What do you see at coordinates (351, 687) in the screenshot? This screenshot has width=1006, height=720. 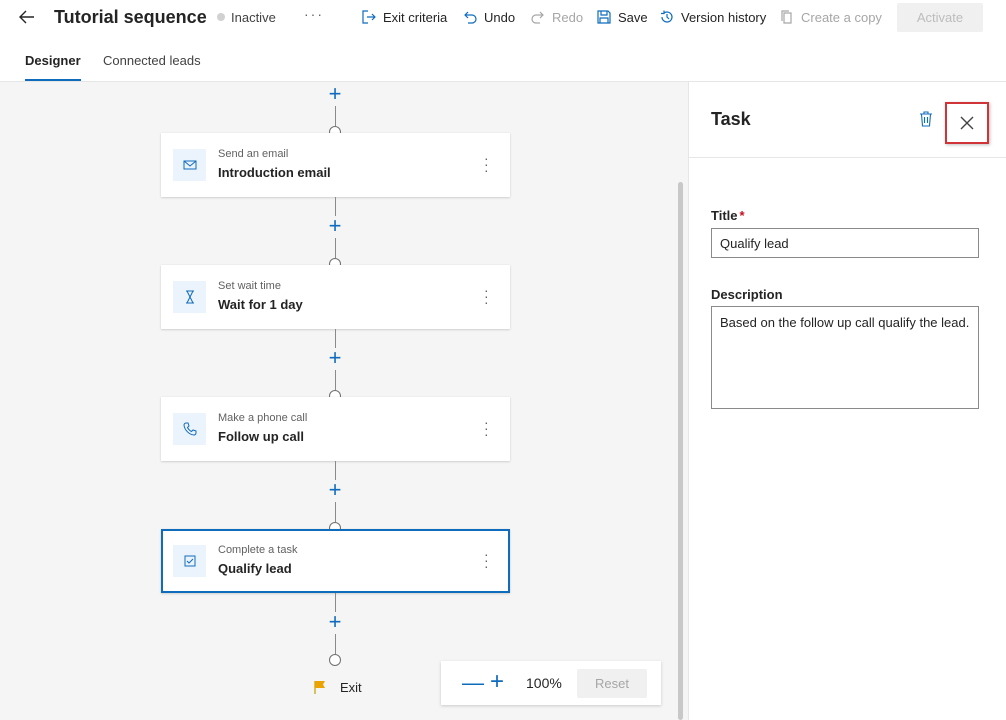 I see `exit-label: Exit` at bounding box center [351, 687].